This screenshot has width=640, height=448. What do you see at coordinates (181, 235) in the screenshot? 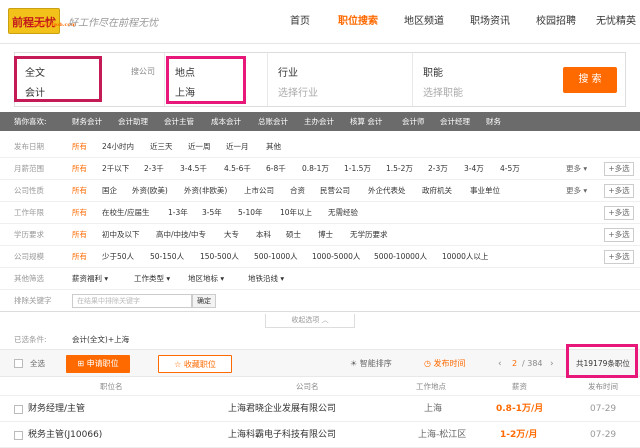
I see `filter-option: 高中/中技/中专` at bounding box center [181, 235].